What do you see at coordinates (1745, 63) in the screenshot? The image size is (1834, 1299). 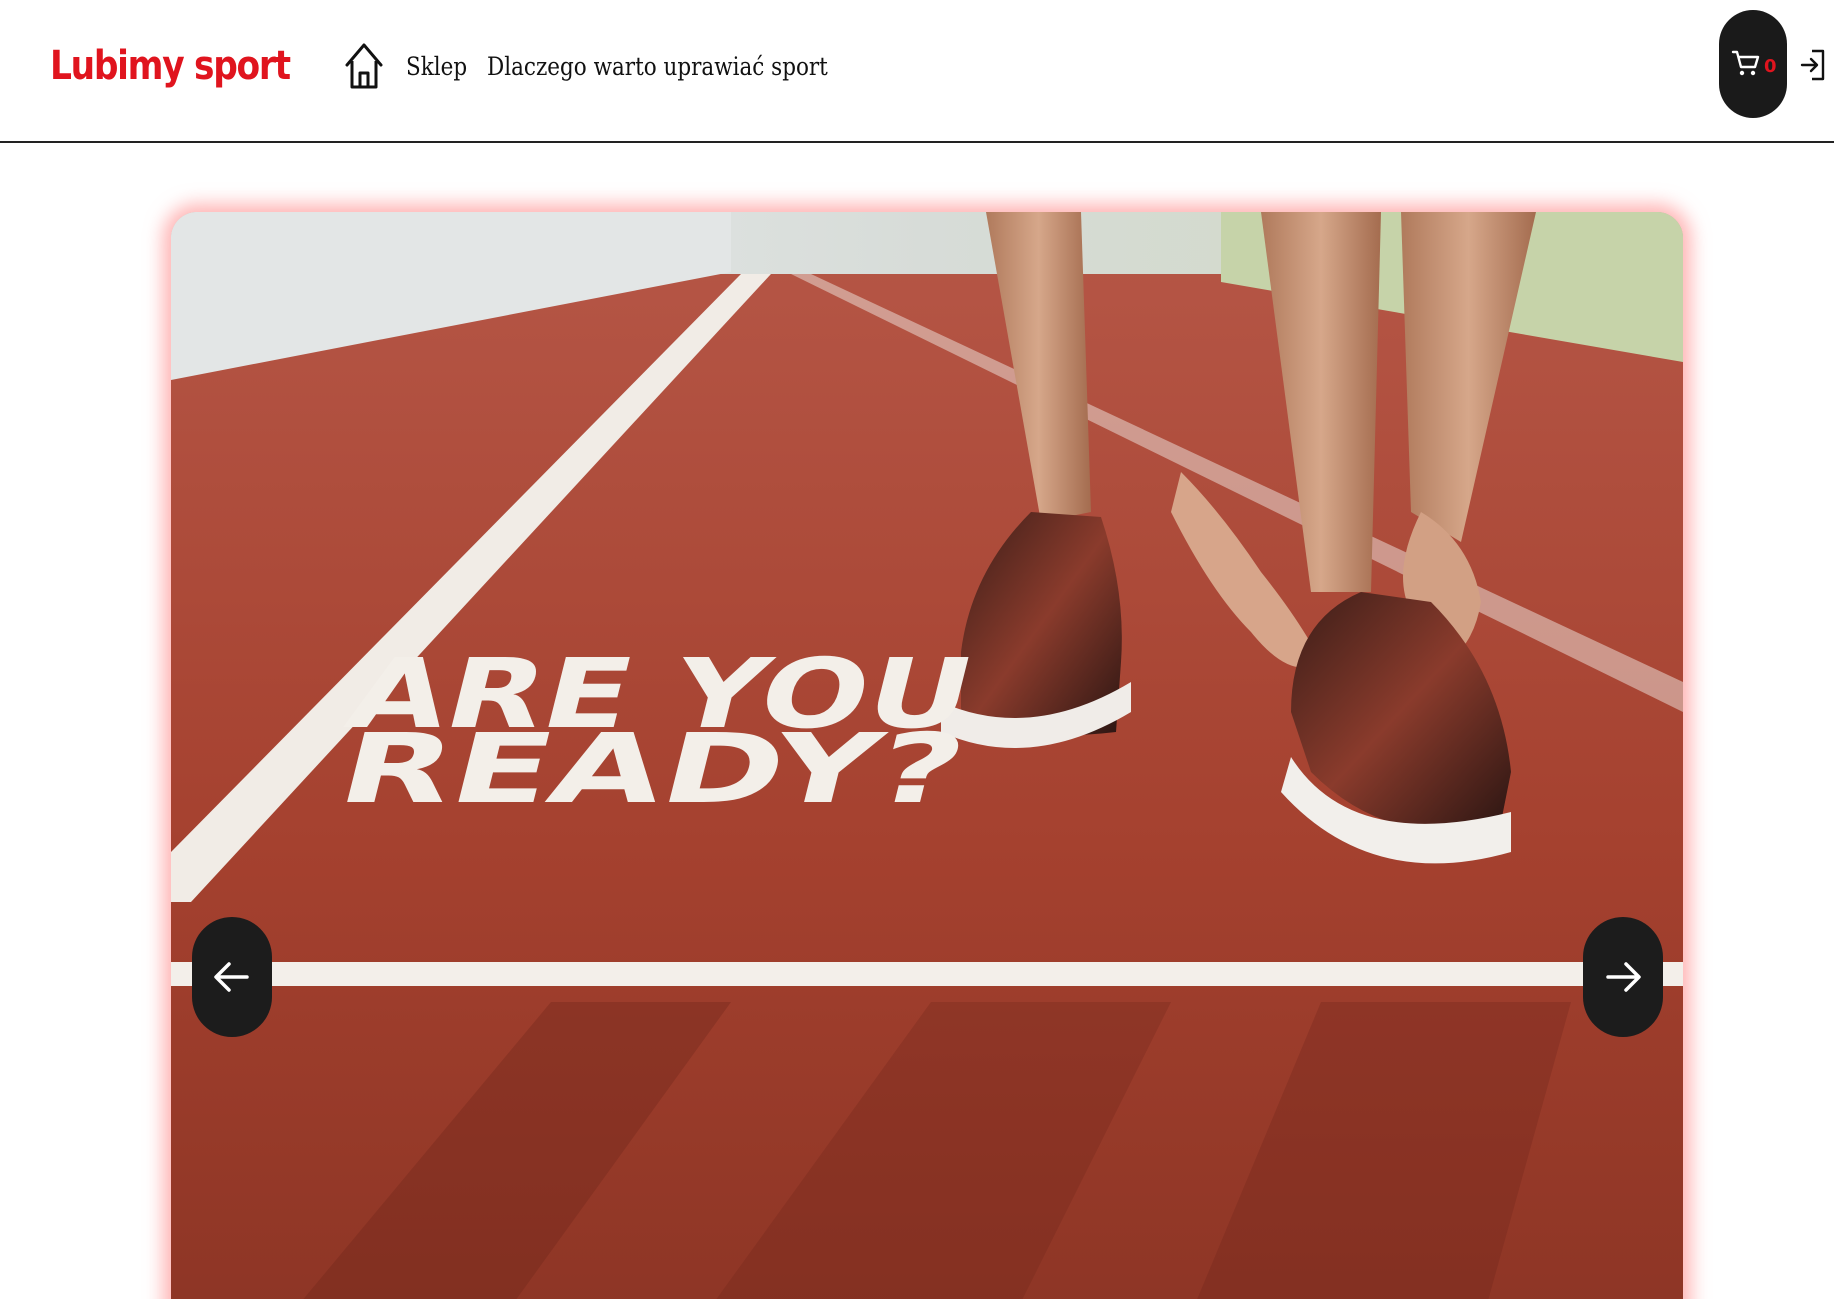 I see `cart-icon` at bounding box center [1745, 63].